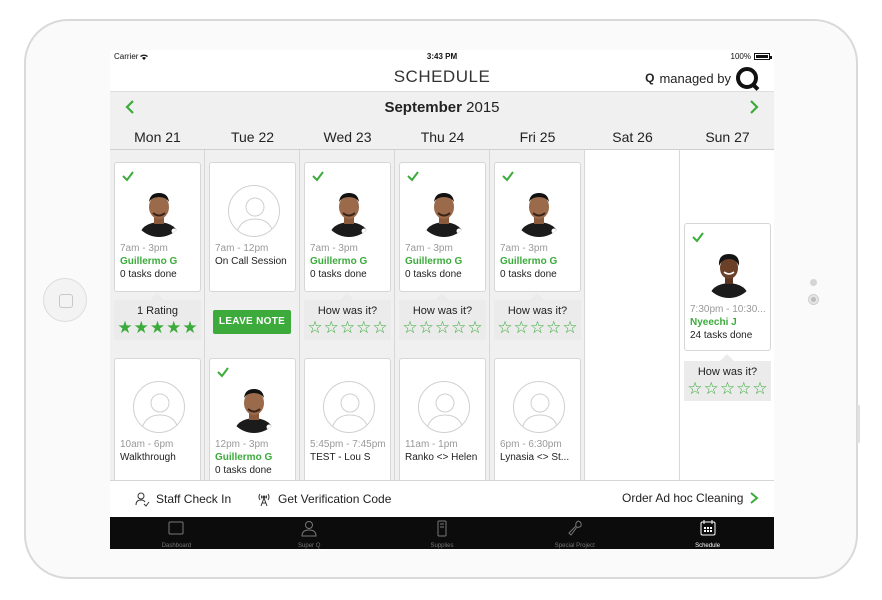 This screenshot has height=600, width=882. What do you see at coordinates (182, 499) in the screenshot?
I see `staff-check-in-button: Staff Check In` at bounding box center [182, 499].